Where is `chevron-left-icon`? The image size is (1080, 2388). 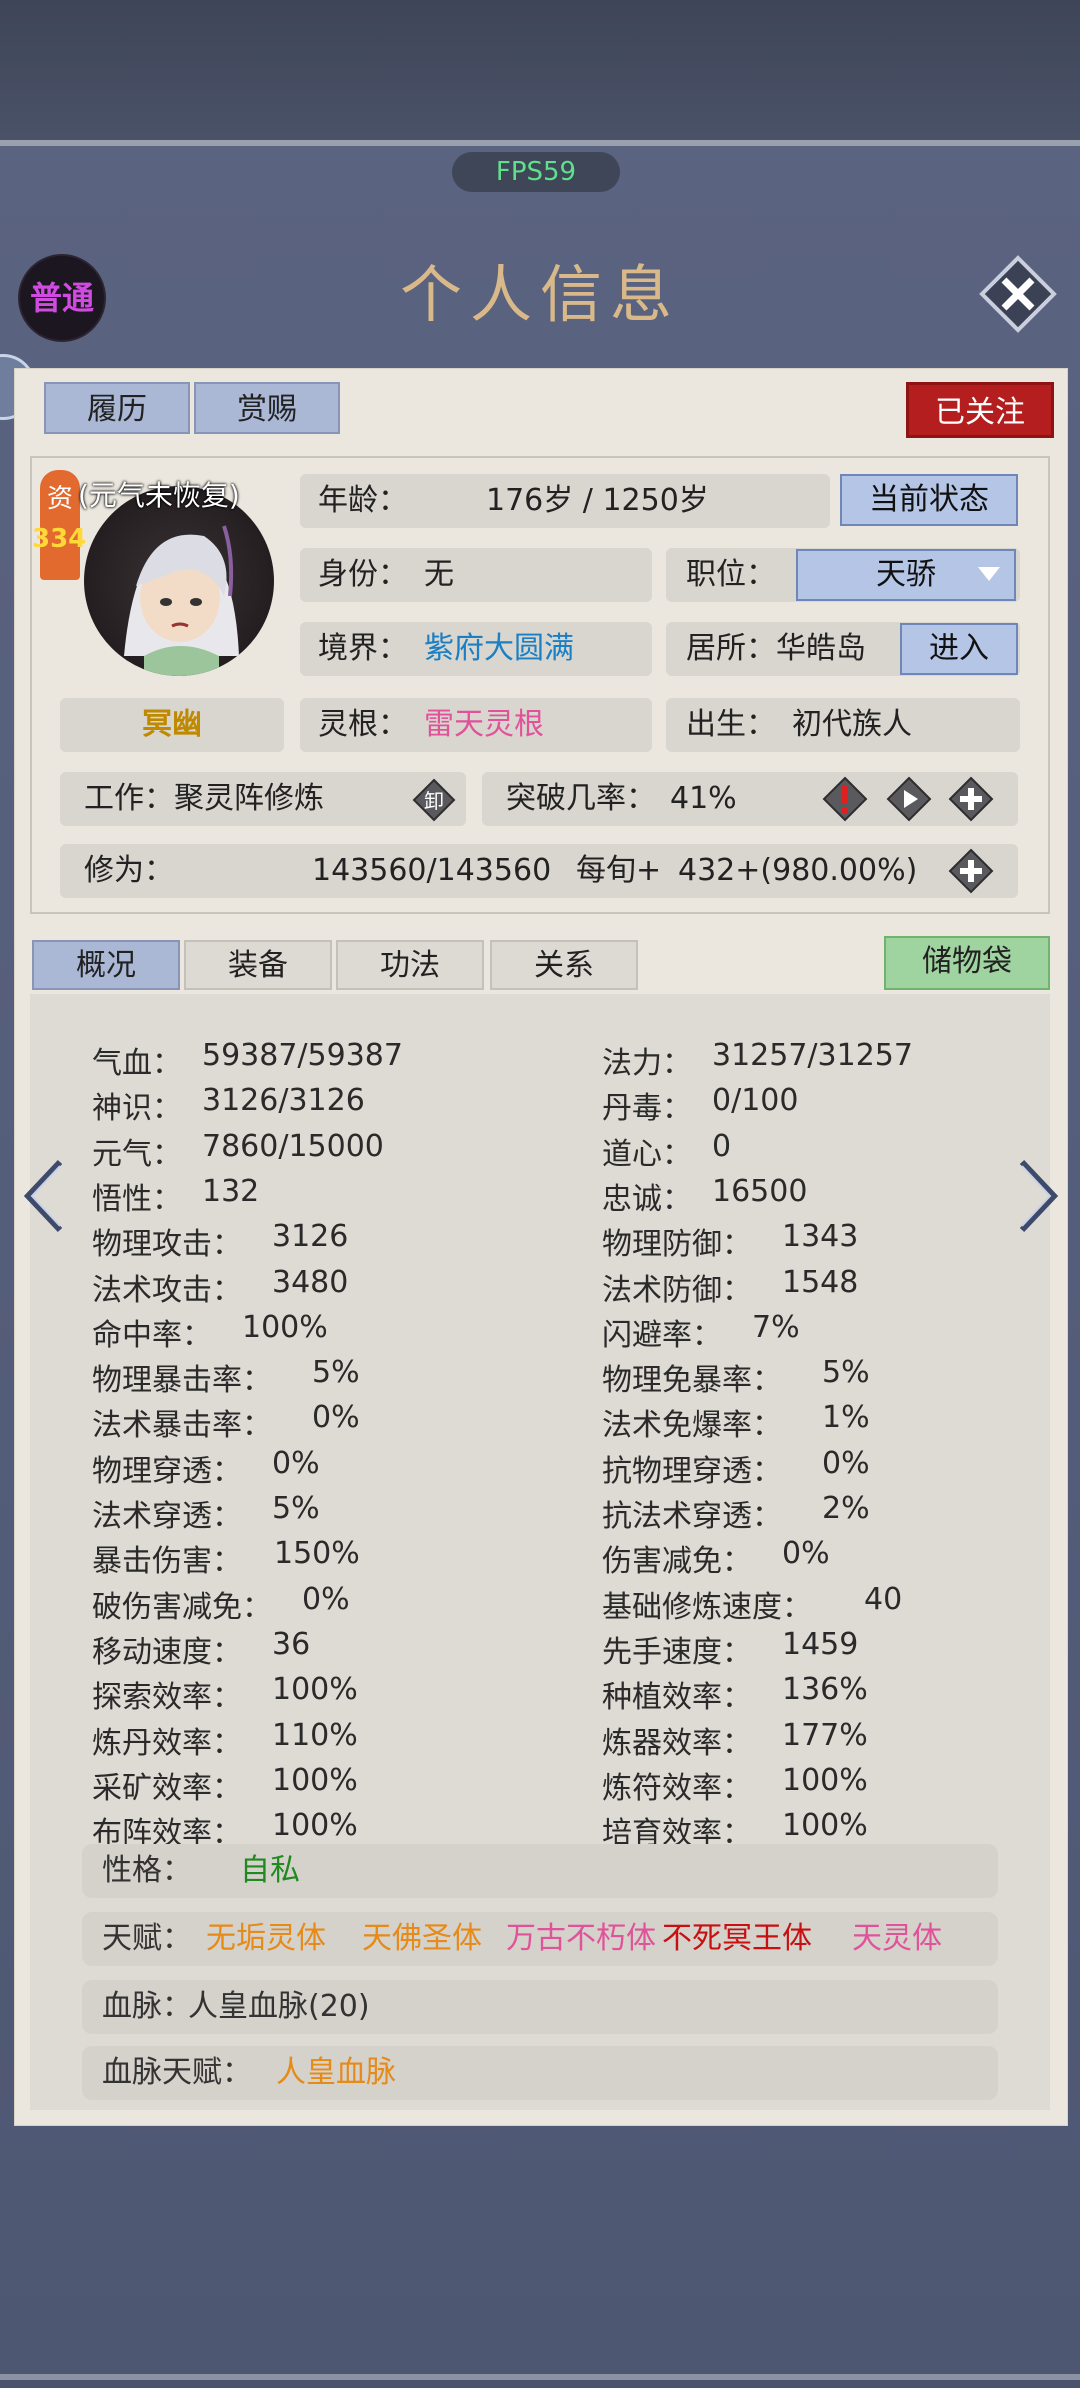
chevron-left-icon is located at coordinates (43, 1196).